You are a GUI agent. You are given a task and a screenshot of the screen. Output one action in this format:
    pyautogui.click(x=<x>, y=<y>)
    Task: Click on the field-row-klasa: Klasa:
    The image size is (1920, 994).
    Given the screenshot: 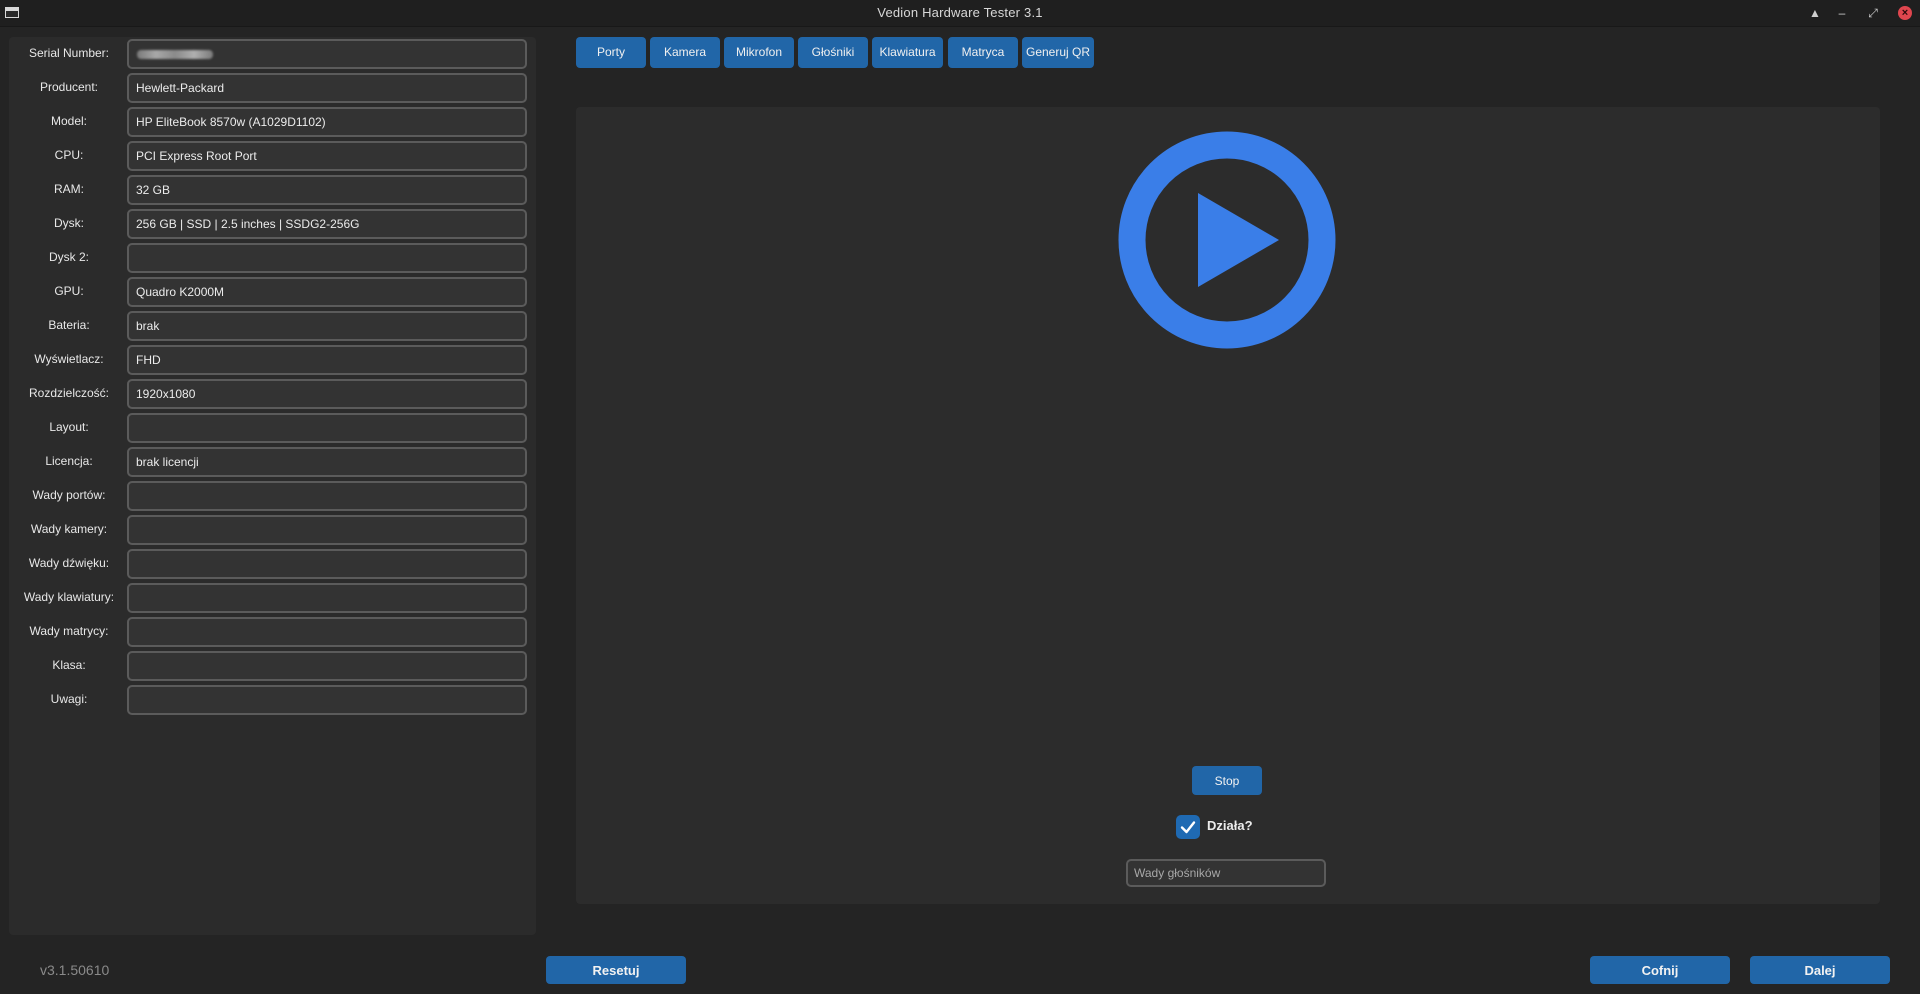 What is the action you would take?
    pyautogui.click(x=272, y=666)
    